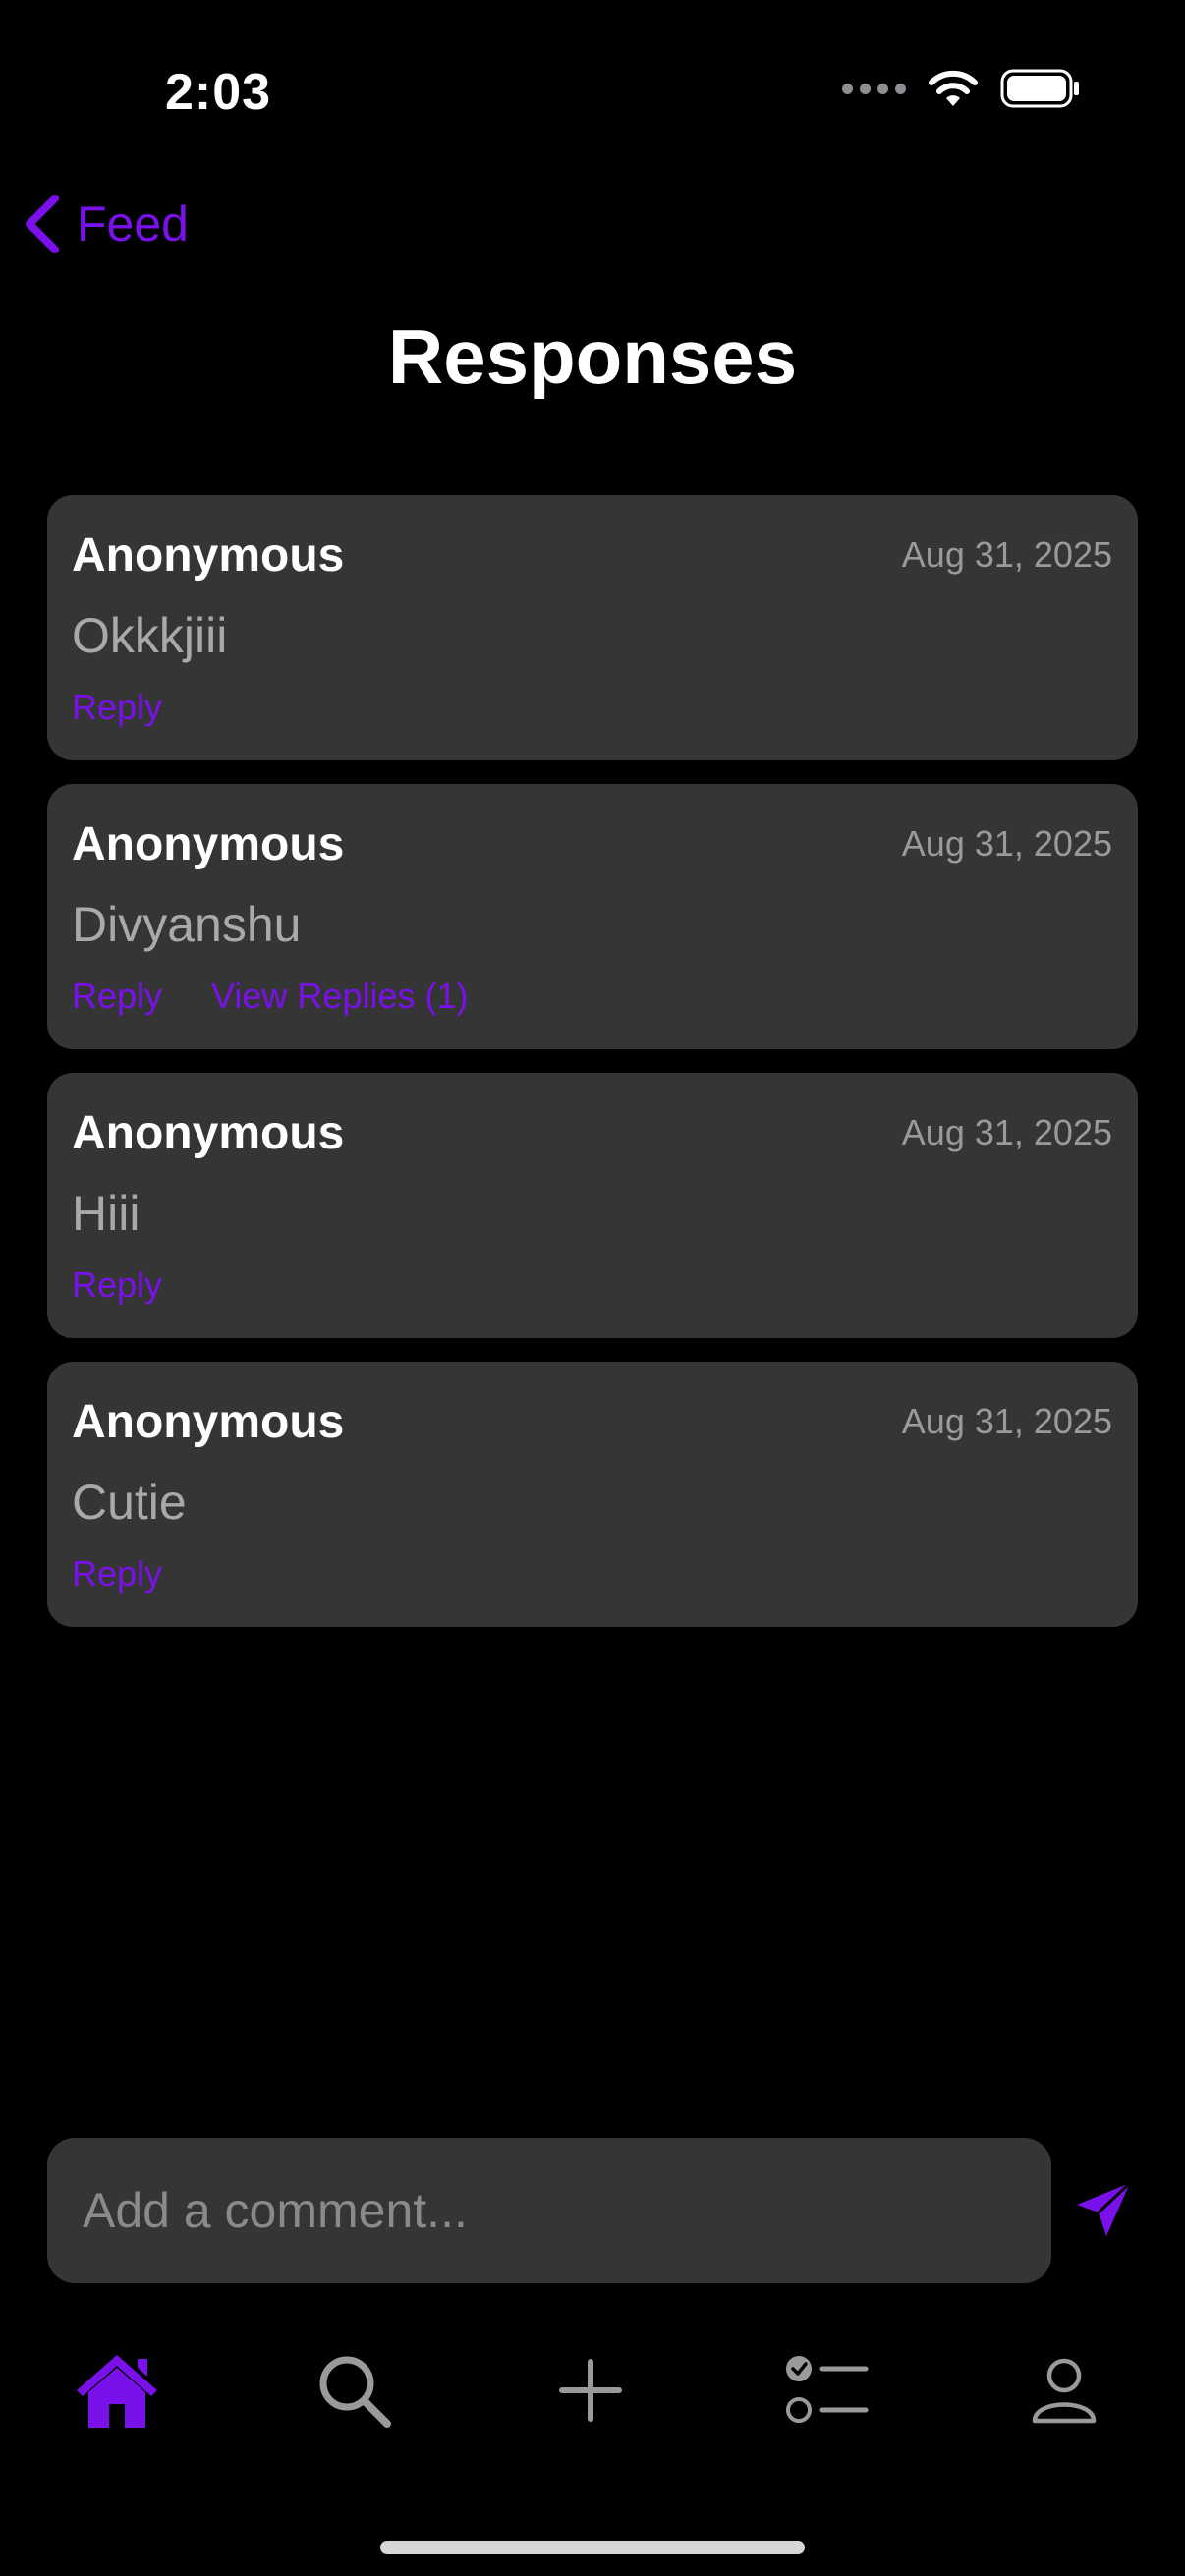  Describe the element at coordinates (592, 1205) in the screenshot. I see `comment-card: Anonymous Aug 31, 2025 Hiii Reply` at that location.